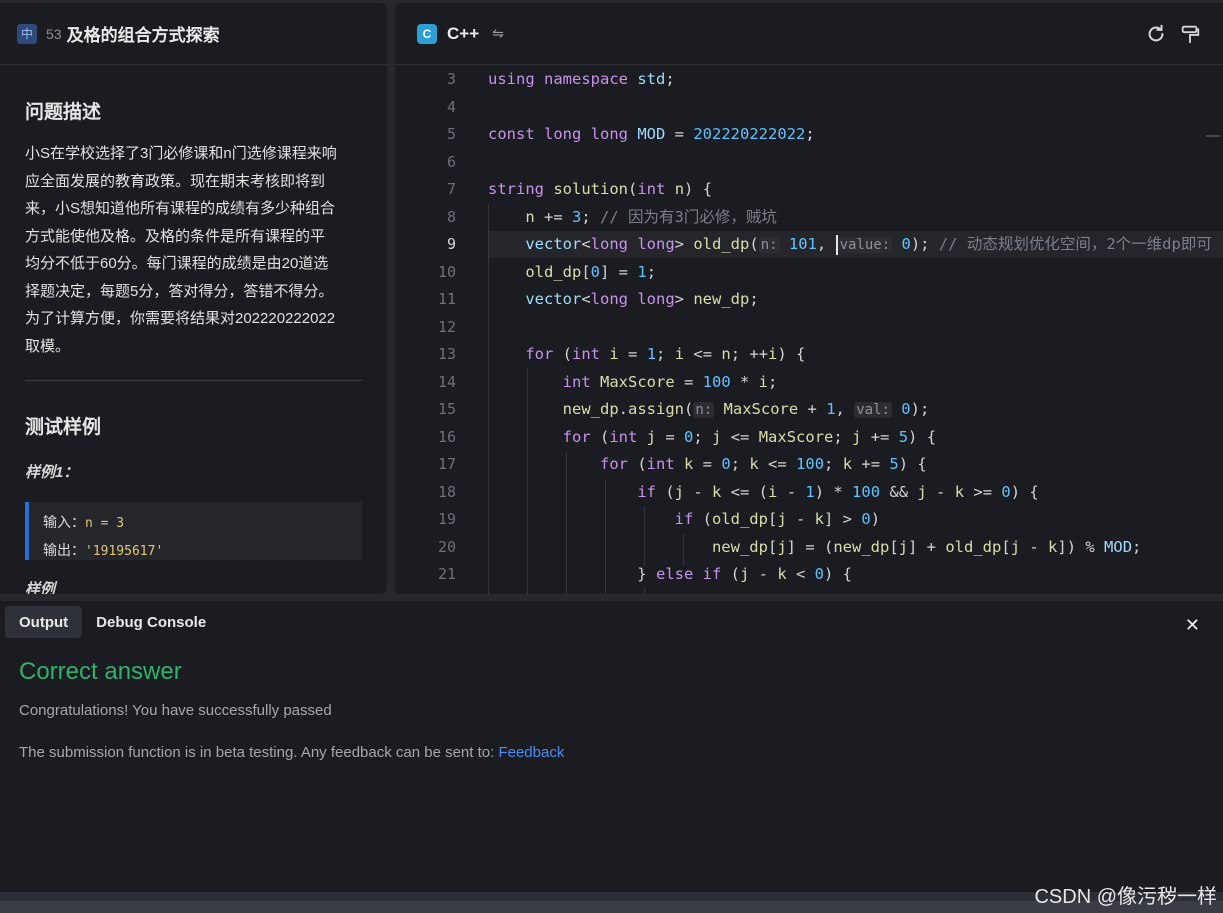  Describe the element at coordinates (446, 519) in the screenshot. I see `line-number: 19` at that location.